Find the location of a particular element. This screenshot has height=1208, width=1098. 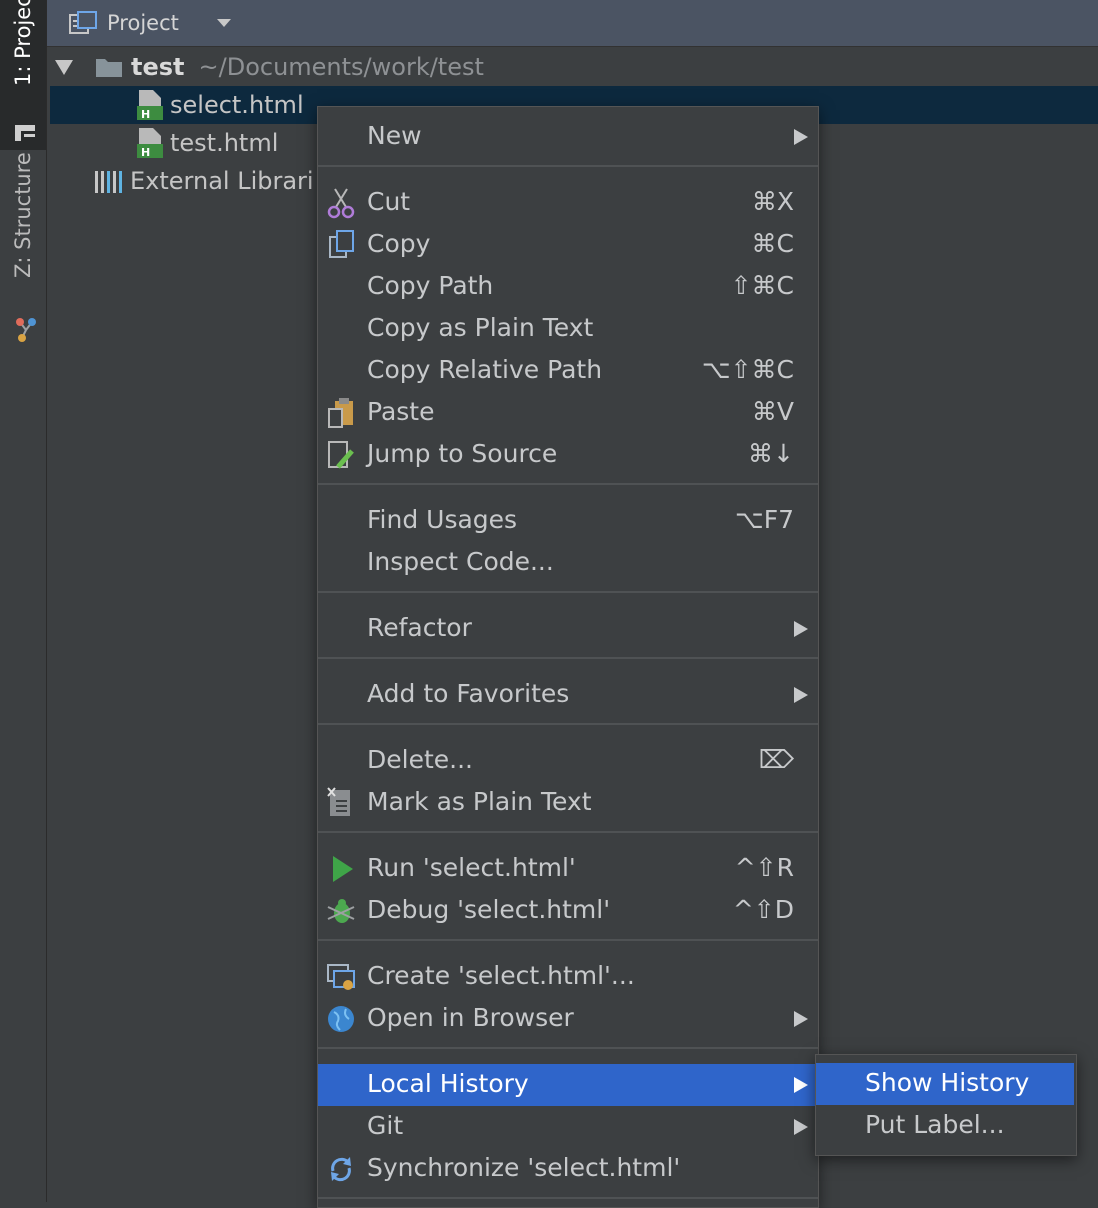

menu-item-label: Run 'select.html' is located at coordinates (471, 867).